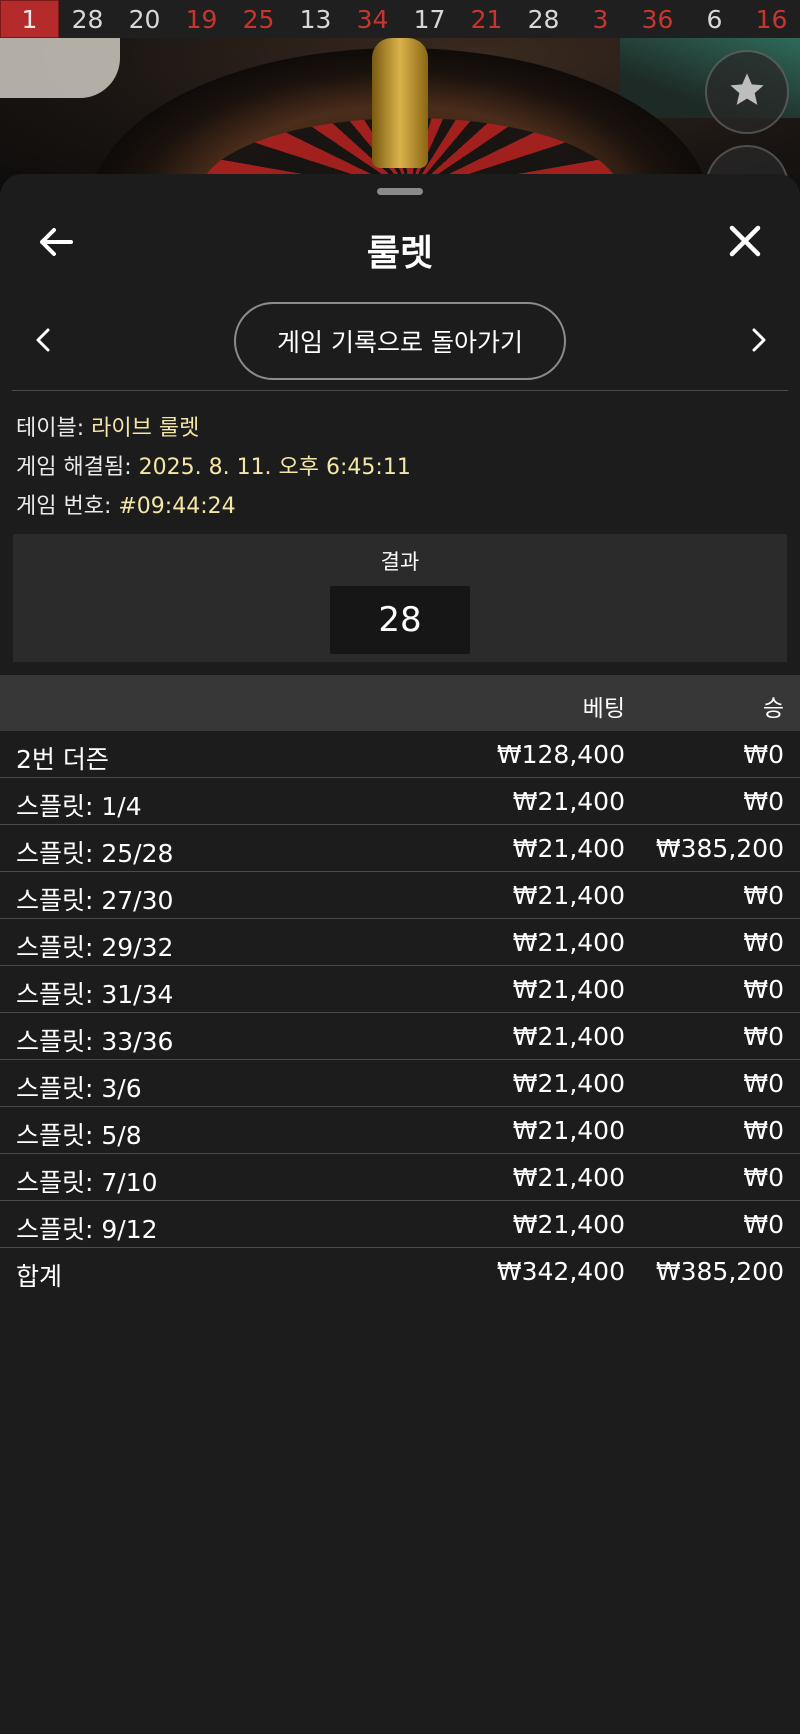 The width and height of the screenshot is (800, 1734). Describe the element at coordinates (79, 1135) in the screenshot. I see `bet-name: 스플릿: 5/8` at that location.